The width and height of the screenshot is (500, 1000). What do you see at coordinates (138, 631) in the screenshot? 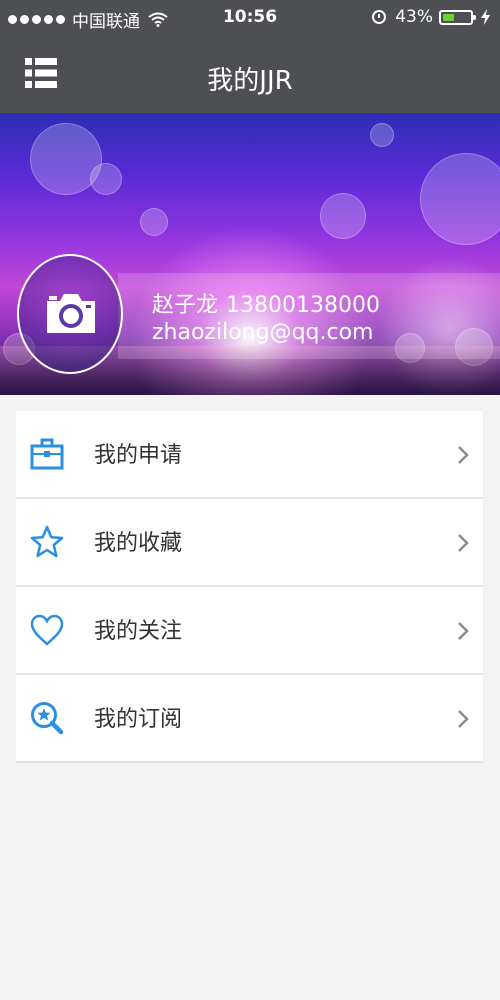
I see `menu-item-label: 我的关注` at bounding box center [138, 631].